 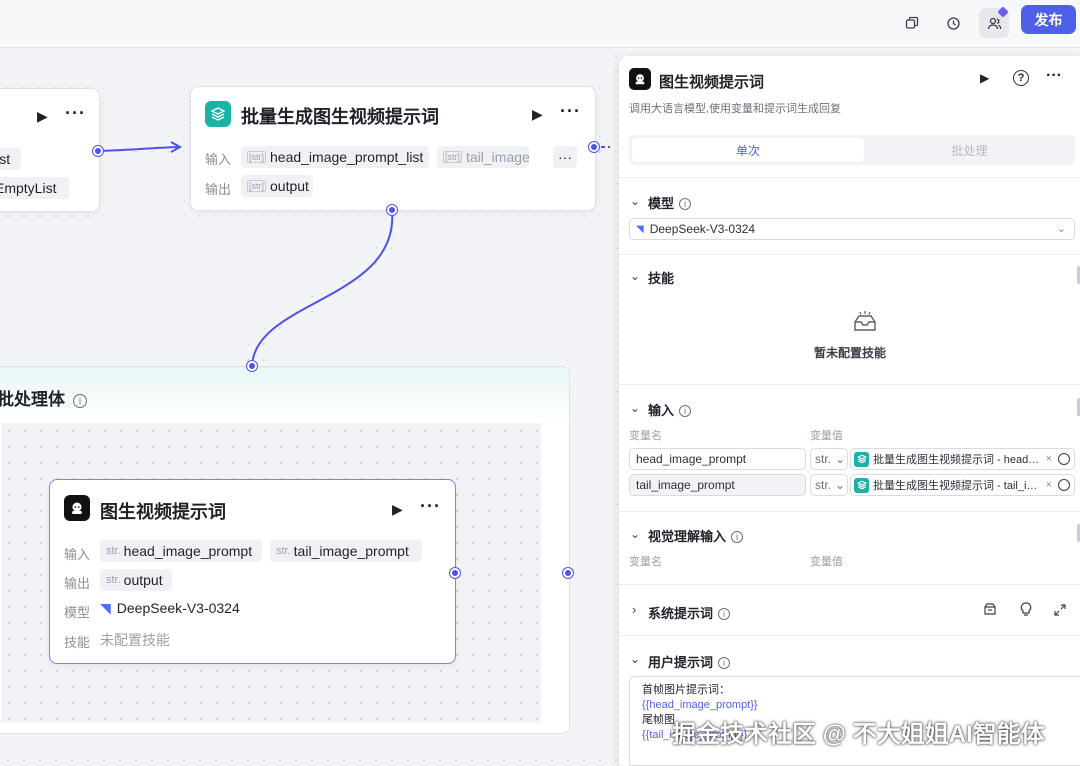 I want to click on var-name-input: tail_image_prompt, so click(x=717, y=485).